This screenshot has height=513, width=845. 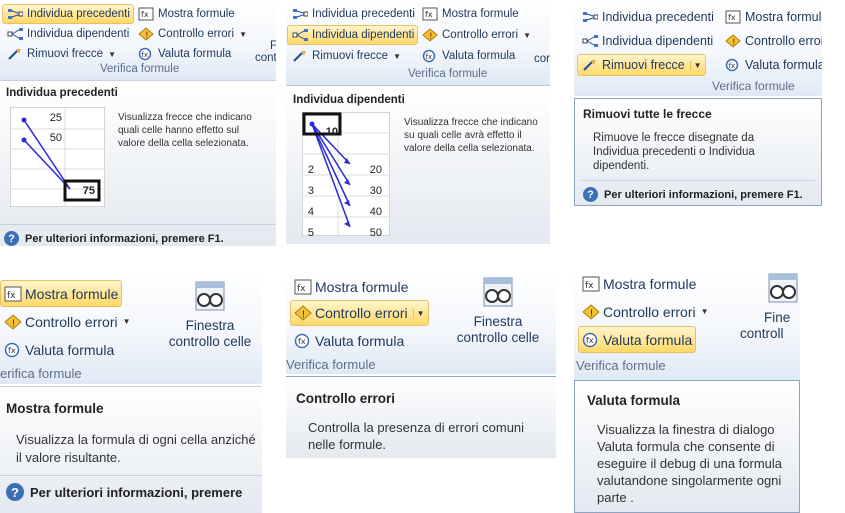 I want to click on trace-precedents-icon, so click(x=590, y=17).